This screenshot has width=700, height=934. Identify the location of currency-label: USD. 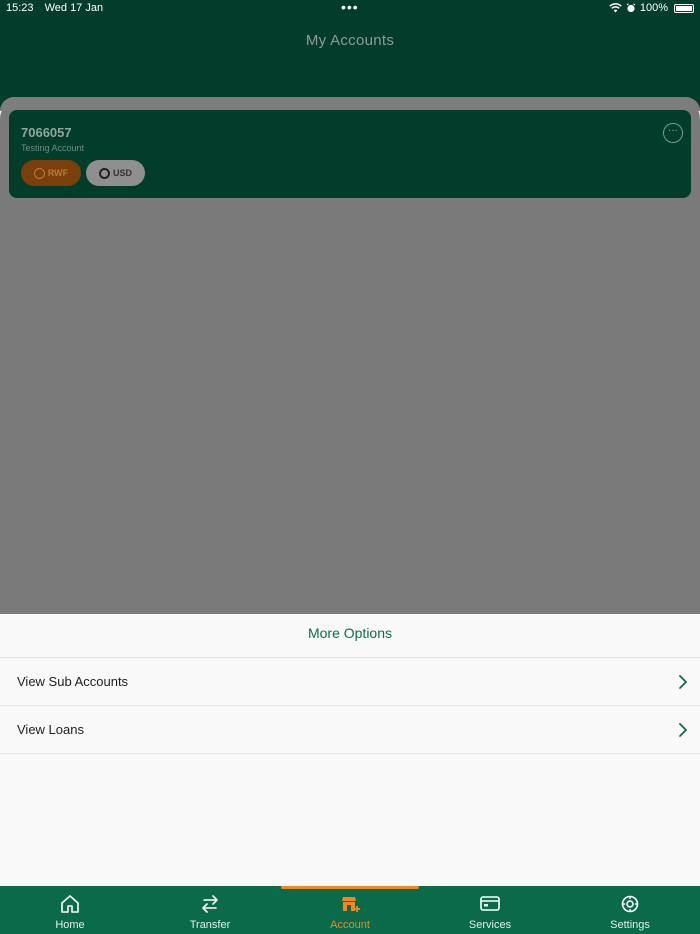
(122, 173).